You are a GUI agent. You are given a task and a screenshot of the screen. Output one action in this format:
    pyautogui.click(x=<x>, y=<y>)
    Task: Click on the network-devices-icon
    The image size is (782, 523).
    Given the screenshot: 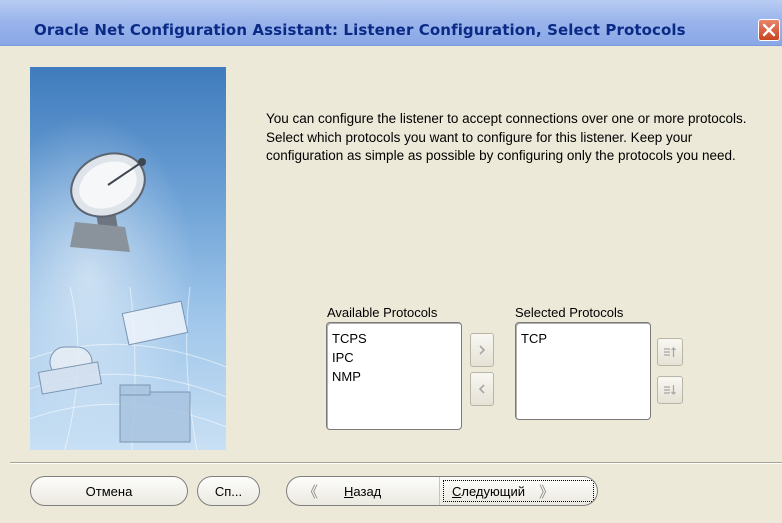 What is the action you would take?
    pyautogui.click(x=114, y=371)
    